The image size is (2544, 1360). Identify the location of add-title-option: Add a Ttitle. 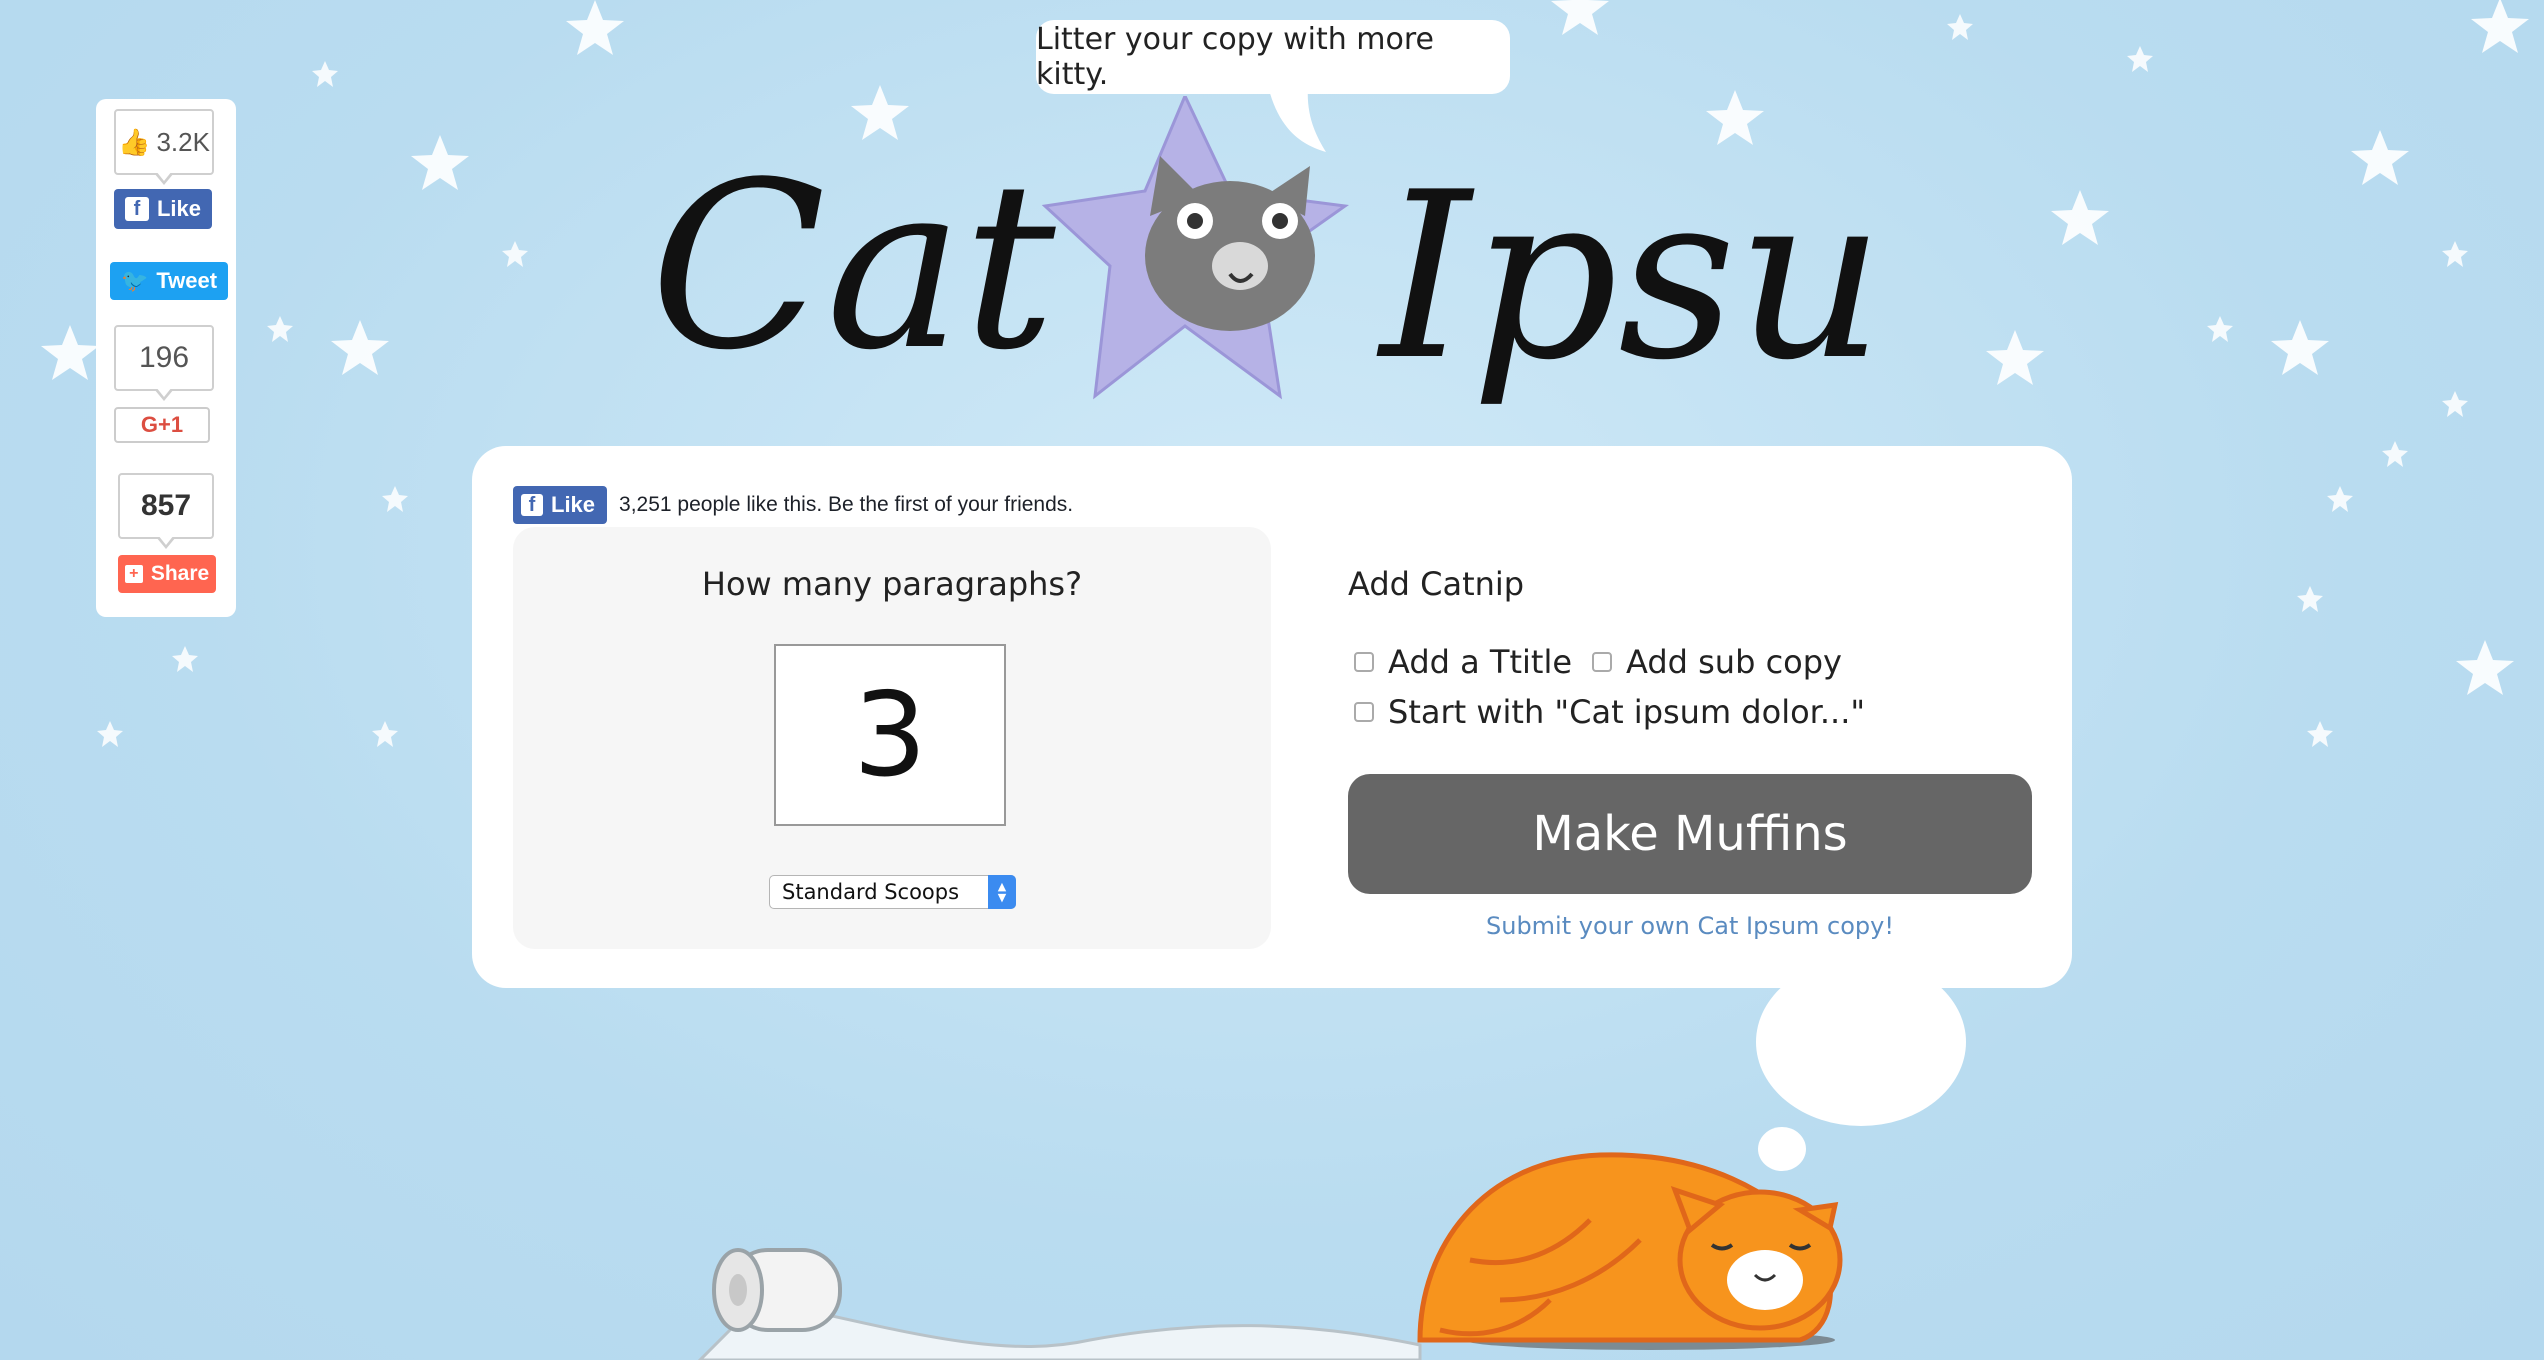
(1463, 662).